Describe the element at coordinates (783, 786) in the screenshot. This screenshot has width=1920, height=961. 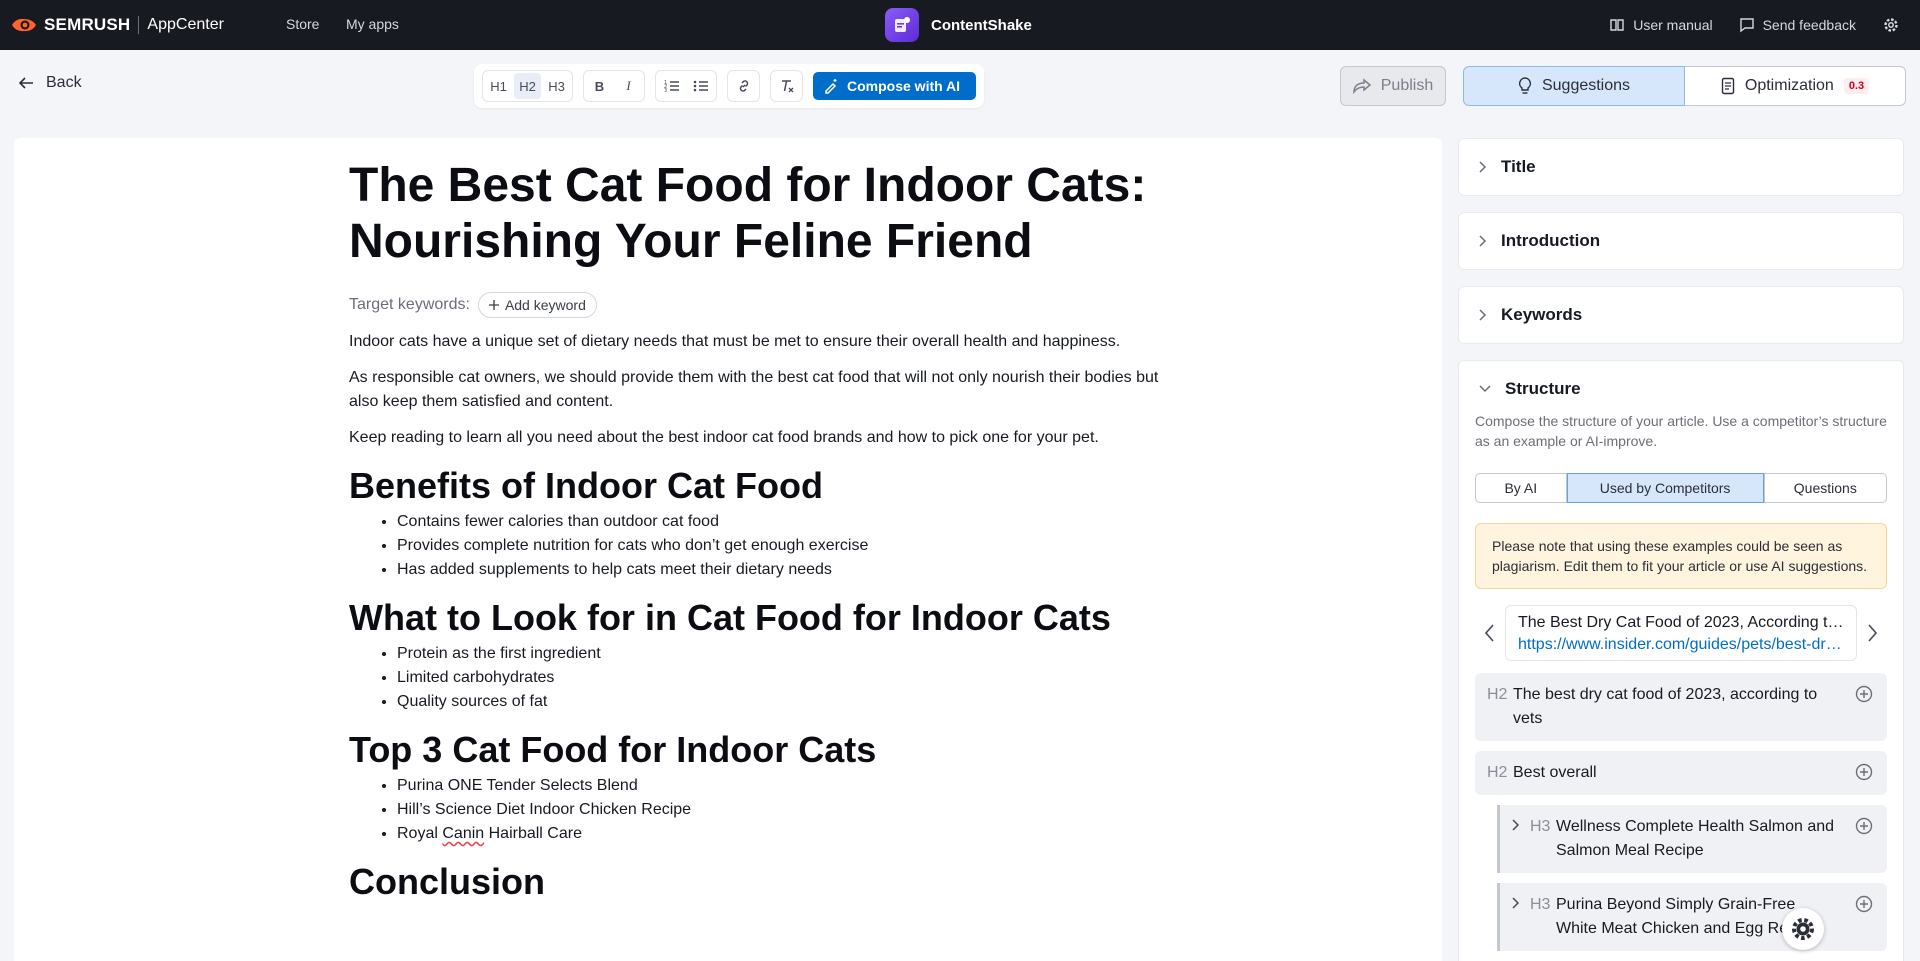
I see `list-item: Purina ONE Tender Selects Blend` at that location.